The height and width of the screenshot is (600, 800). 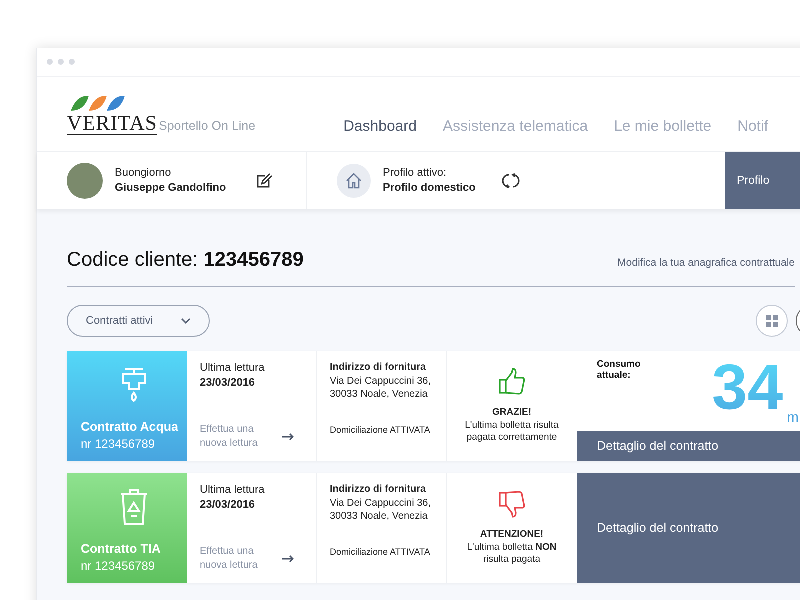 I want to click on edit-profile-link: Modifica la tua anagrafica contrattuale, so click(x=706, y=263).